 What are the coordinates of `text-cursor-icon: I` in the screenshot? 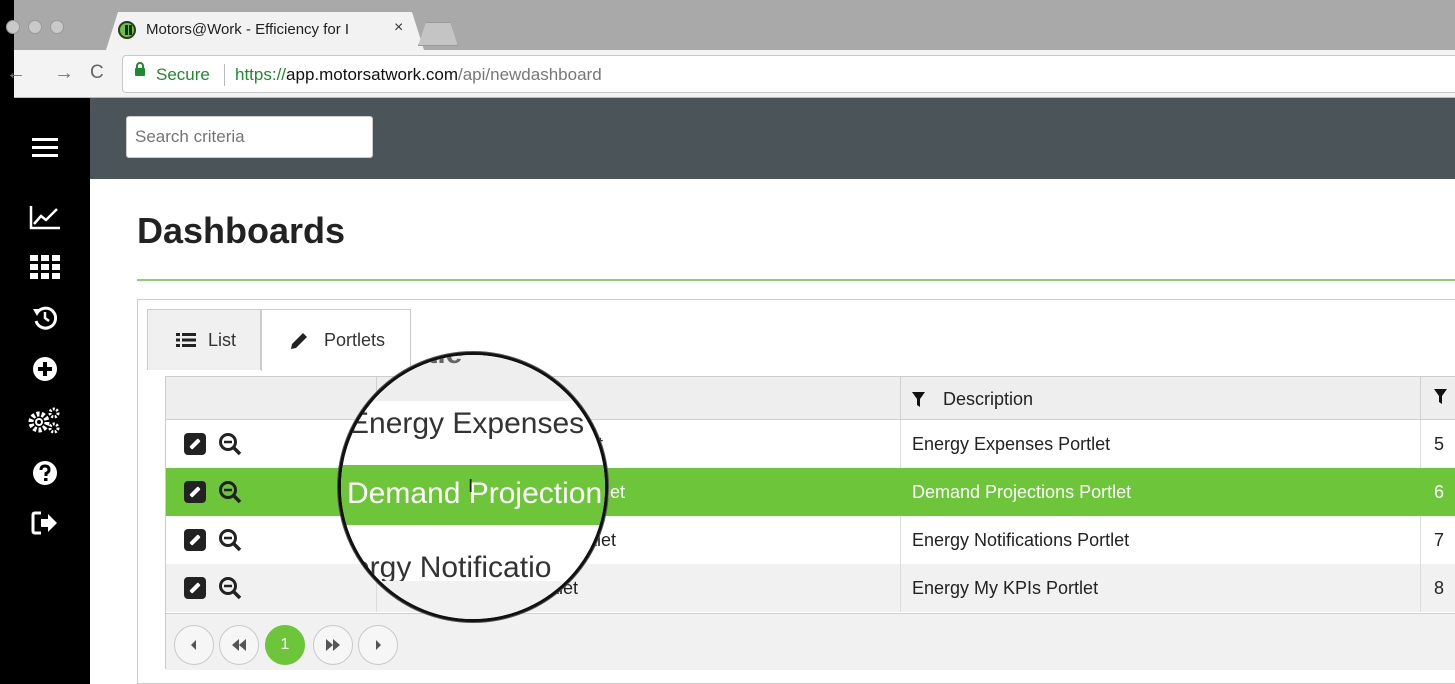 It's located at (471, 486).